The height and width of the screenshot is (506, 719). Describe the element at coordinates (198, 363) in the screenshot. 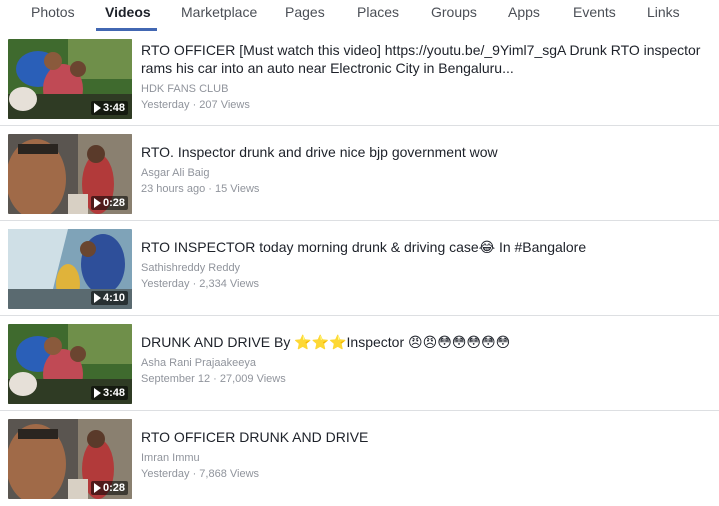

I see `video-author: Asha Rani Prajaakeeya` at that location.